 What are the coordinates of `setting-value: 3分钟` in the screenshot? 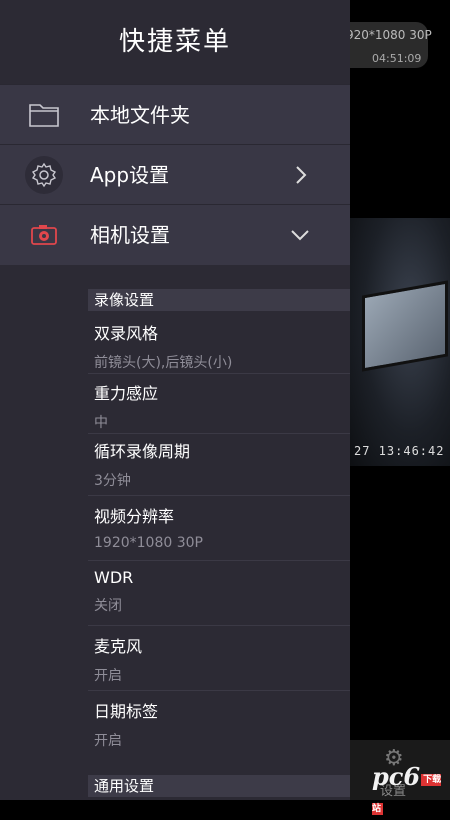 It's located at (112, 481).